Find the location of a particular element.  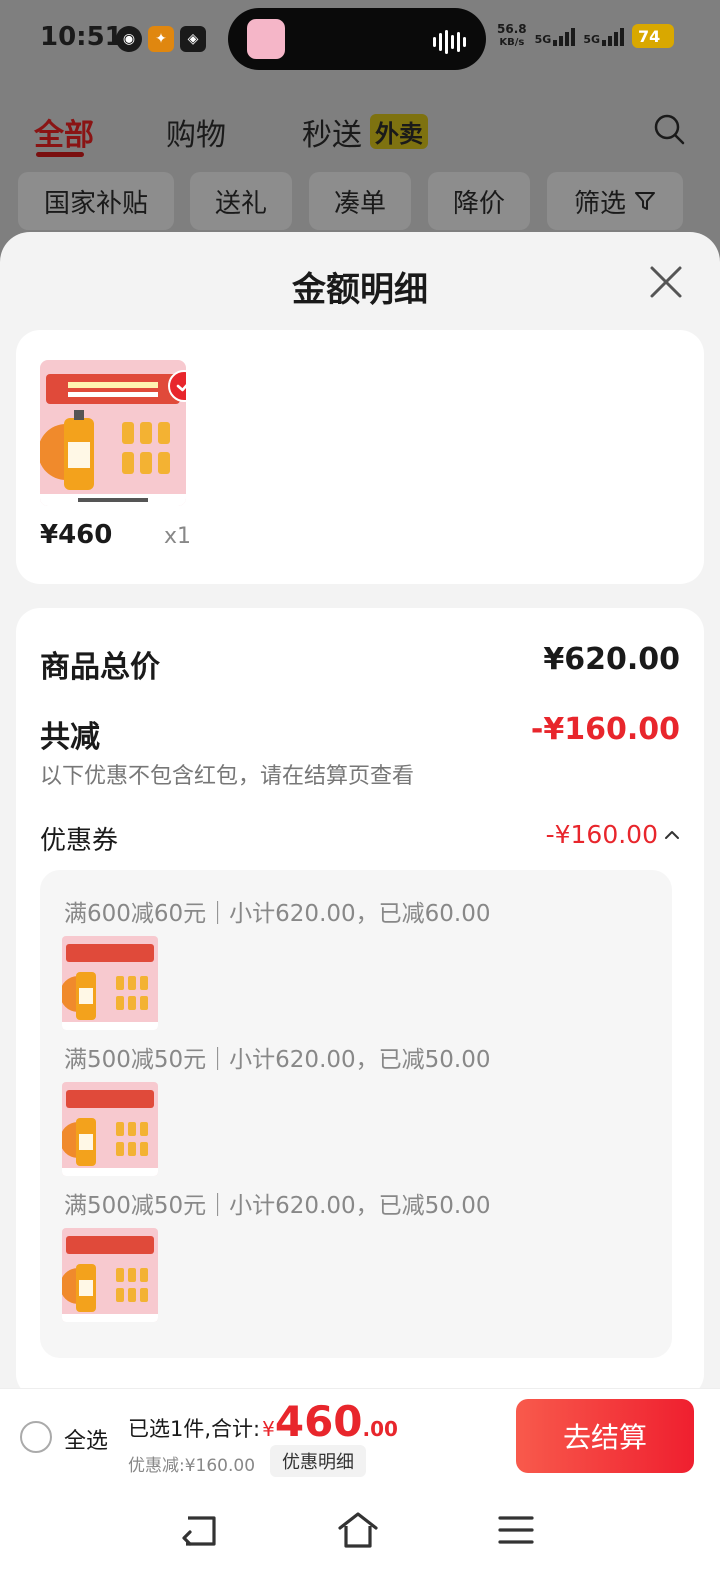

status-right: 56.8 KB/s 5G 5G 74 is located at coordinates (585, 36).